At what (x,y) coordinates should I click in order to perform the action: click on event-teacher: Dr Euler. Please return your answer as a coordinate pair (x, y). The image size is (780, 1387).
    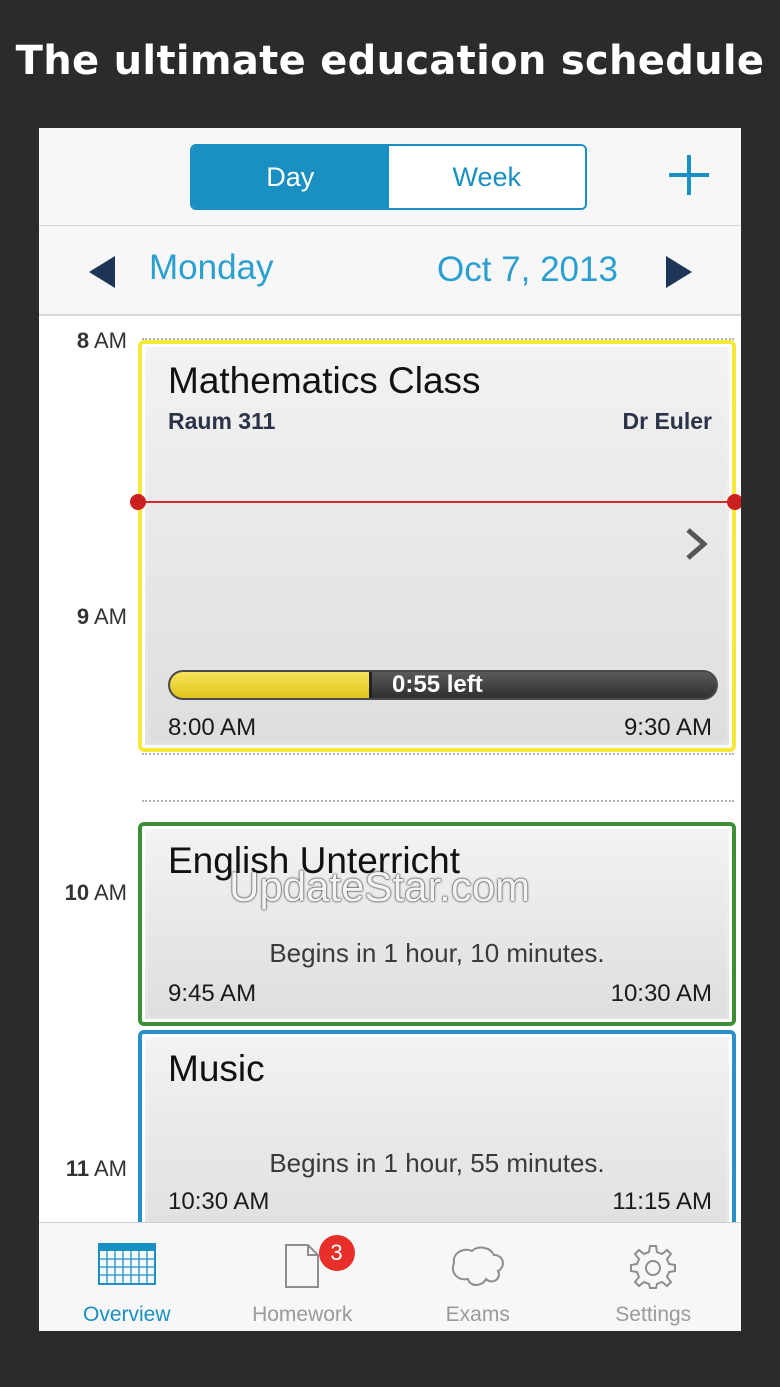
    Looking at the image, I should click on (667, 421).